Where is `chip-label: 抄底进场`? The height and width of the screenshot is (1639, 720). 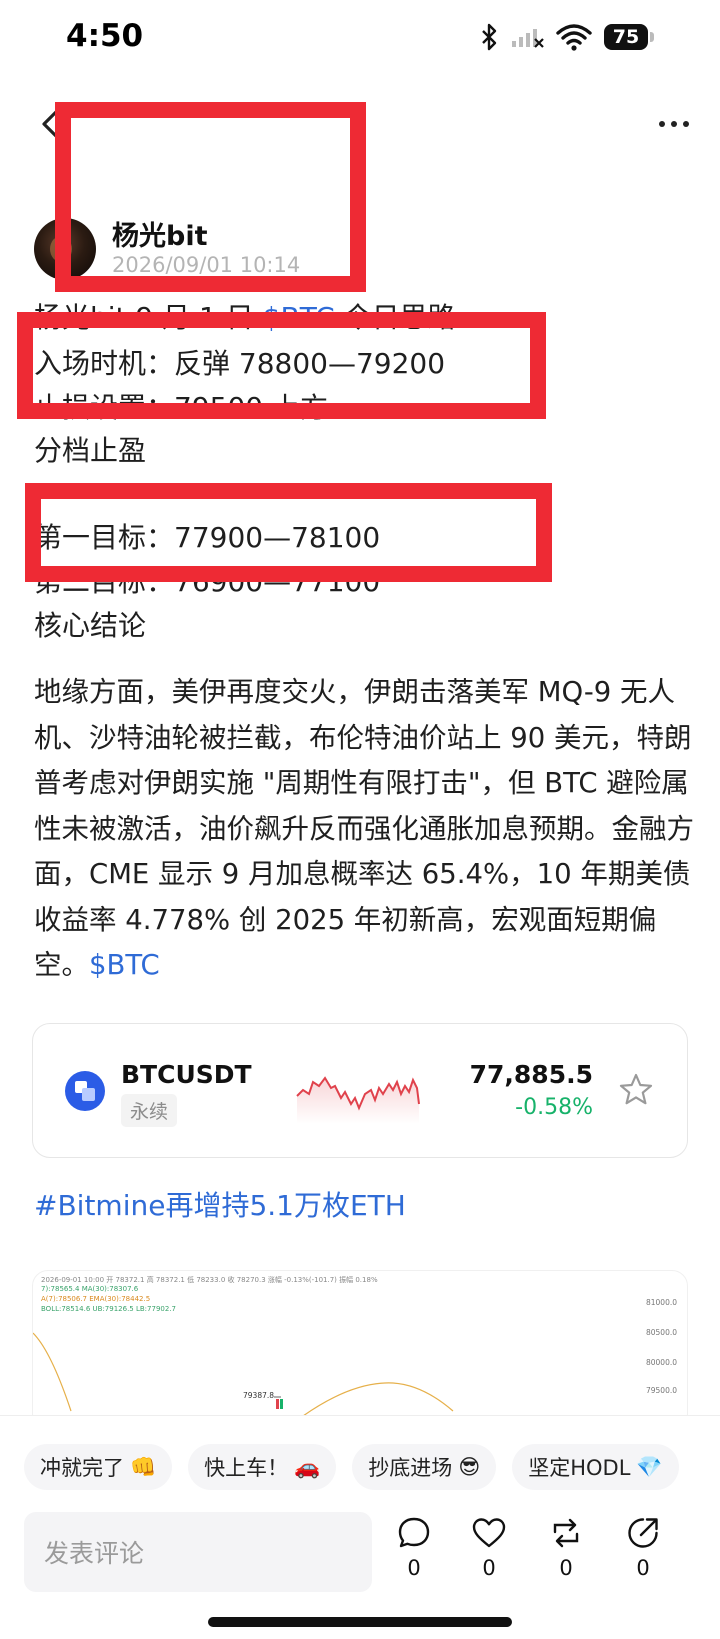
chip-label: 抄底进场 is located at coordinates (410, 1468).